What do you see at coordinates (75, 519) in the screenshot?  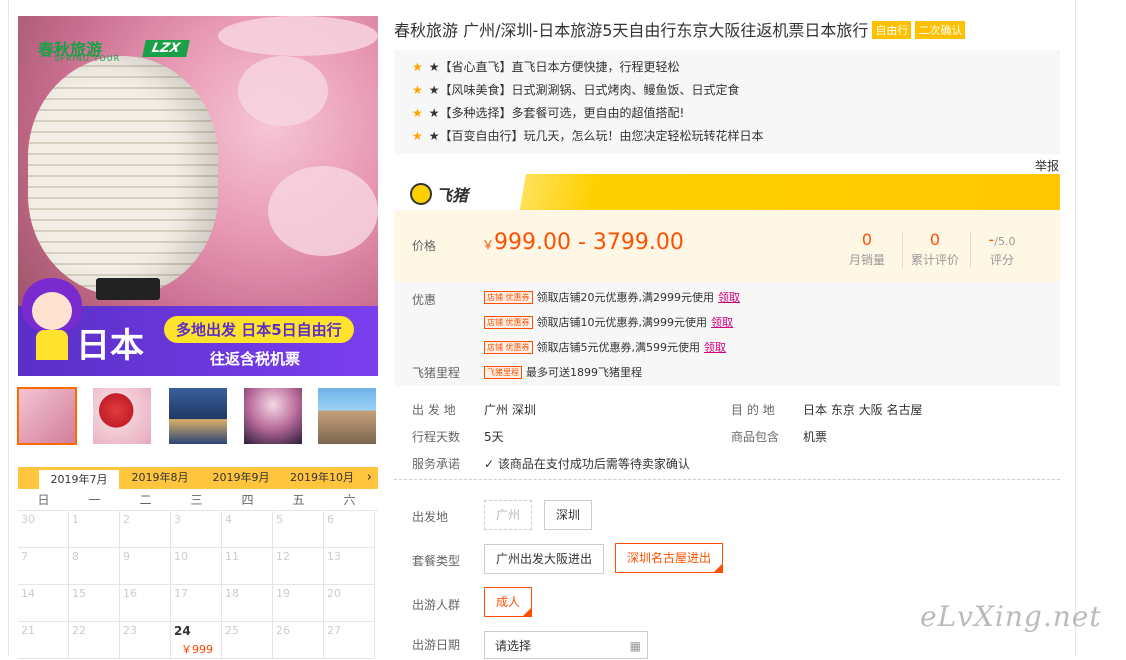 I see `calendar-day-number: 1` at bounding box center [75, 519].